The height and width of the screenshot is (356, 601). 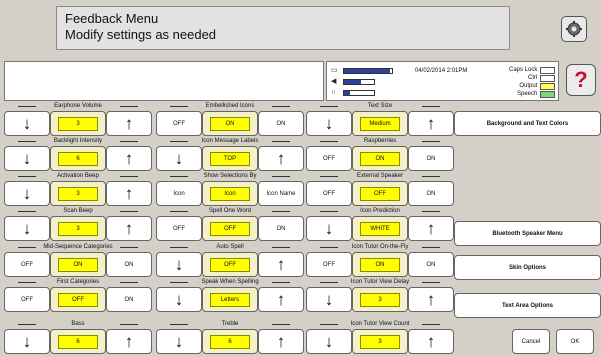 I want to click on background-text-colors-button: Background and Text Colors, so click(x=527, y=123).